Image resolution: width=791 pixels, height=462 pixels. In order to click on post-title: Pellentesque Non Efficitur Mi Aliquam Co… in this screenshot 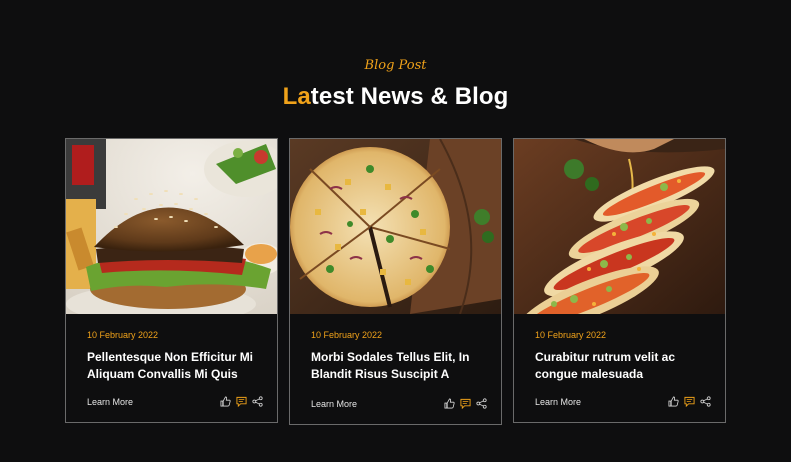, I will do `click(177, 366)`.